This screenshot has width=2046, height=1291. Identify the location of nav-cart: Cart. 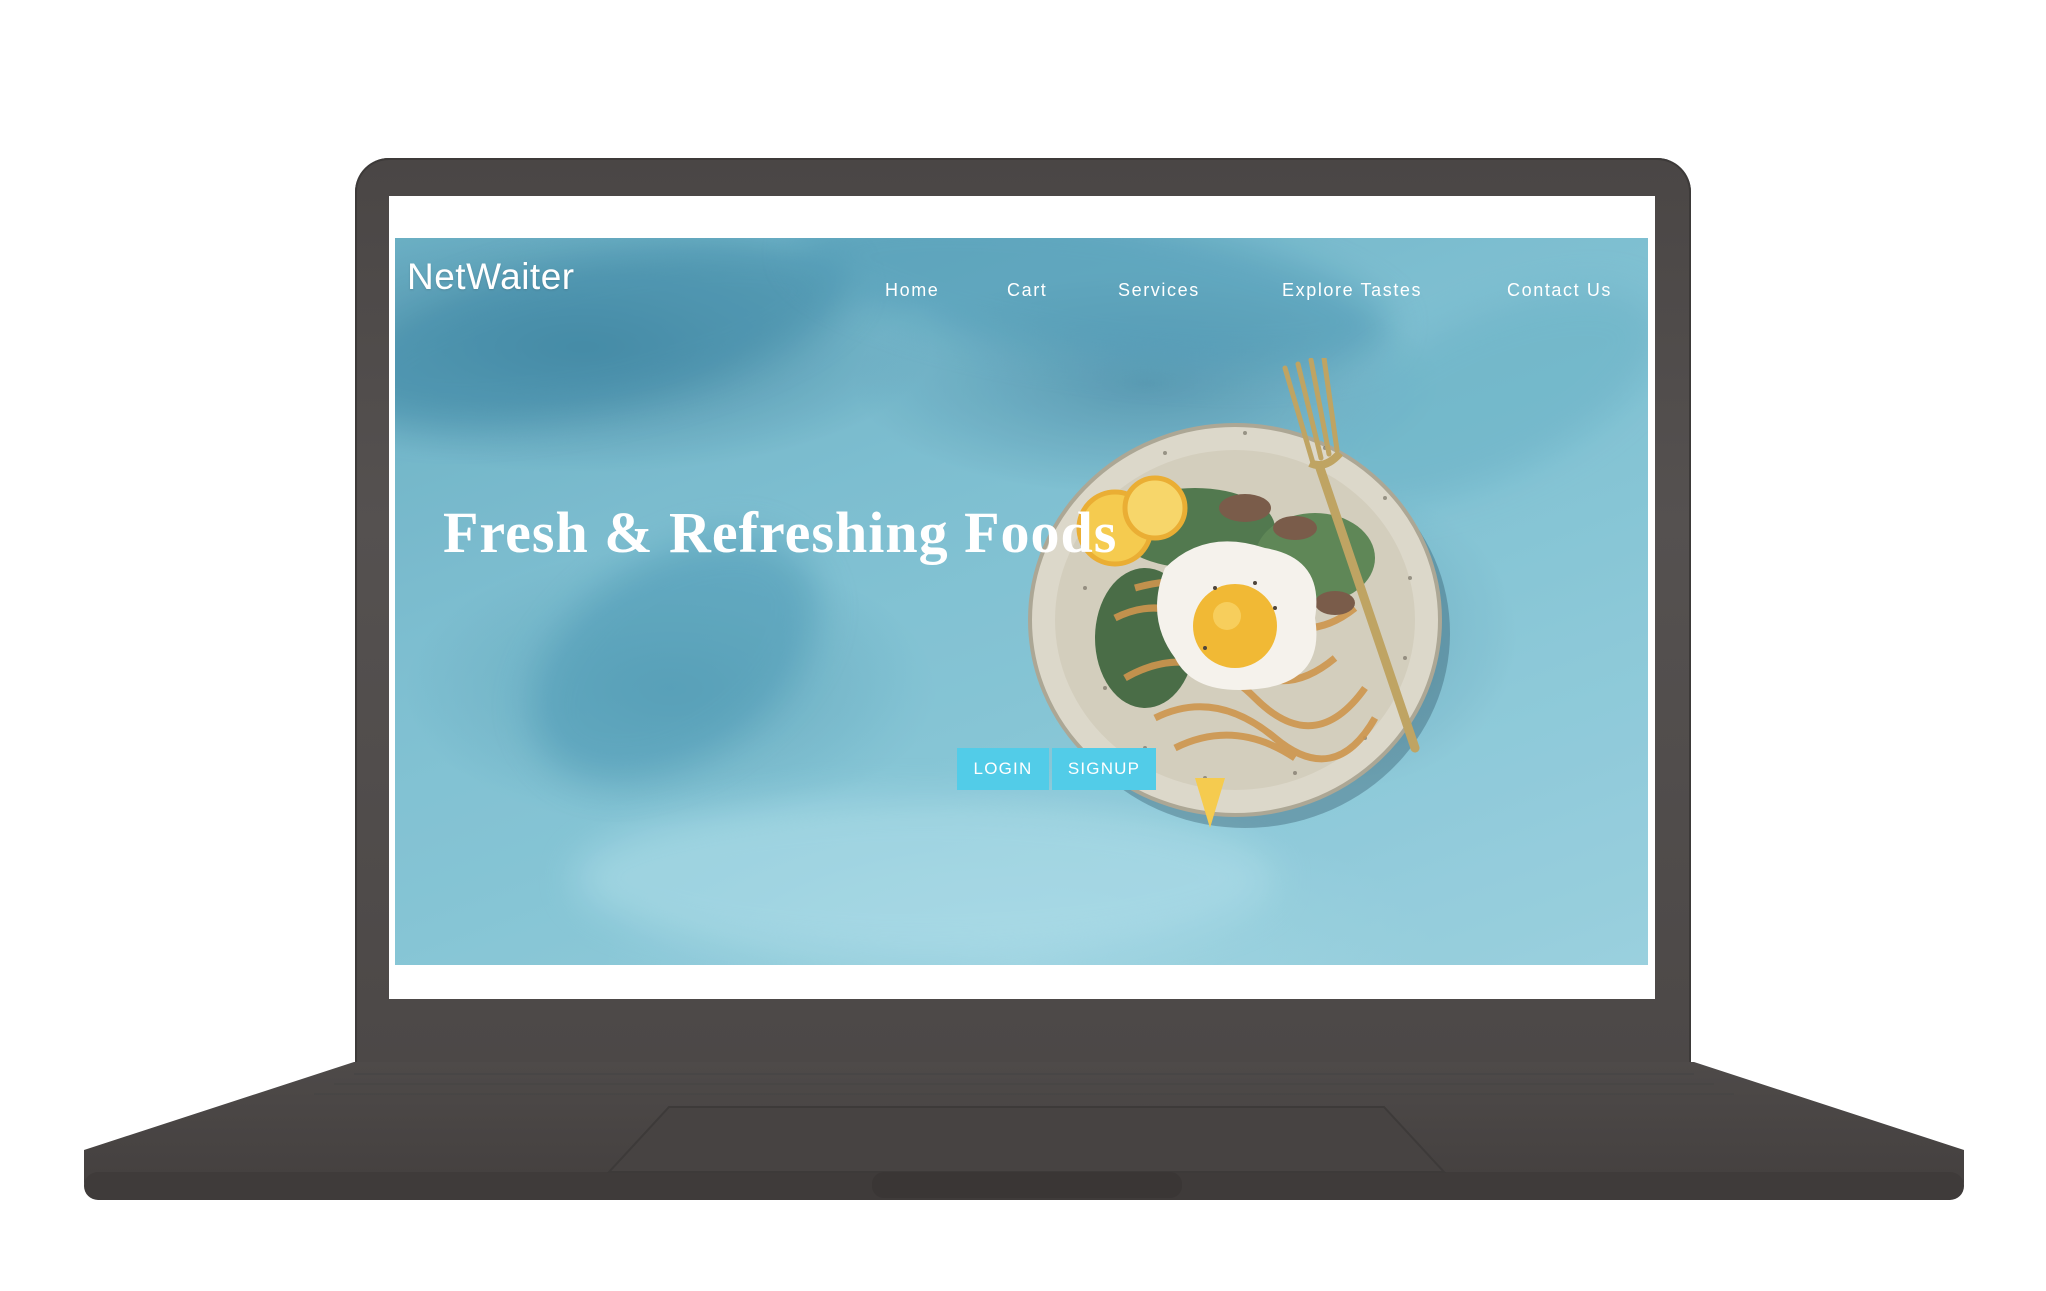
(1027, 290).